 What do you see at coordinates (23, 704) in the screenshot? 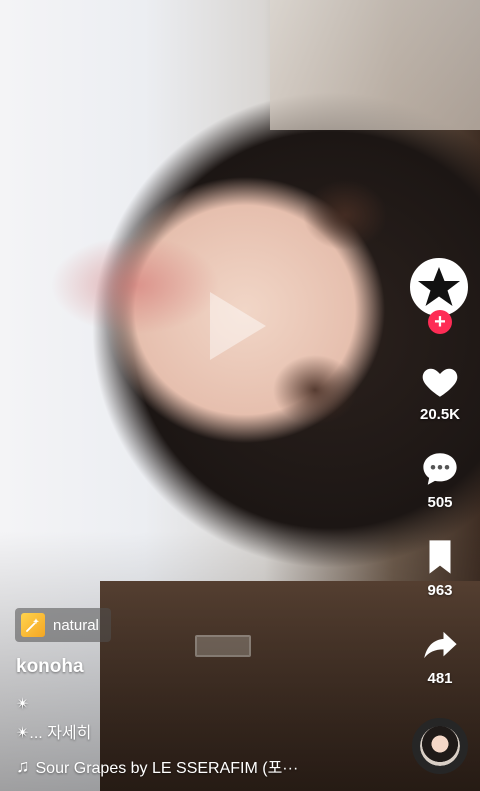
I see `caption-line-1: ✴` at bounding box center [23, 704].